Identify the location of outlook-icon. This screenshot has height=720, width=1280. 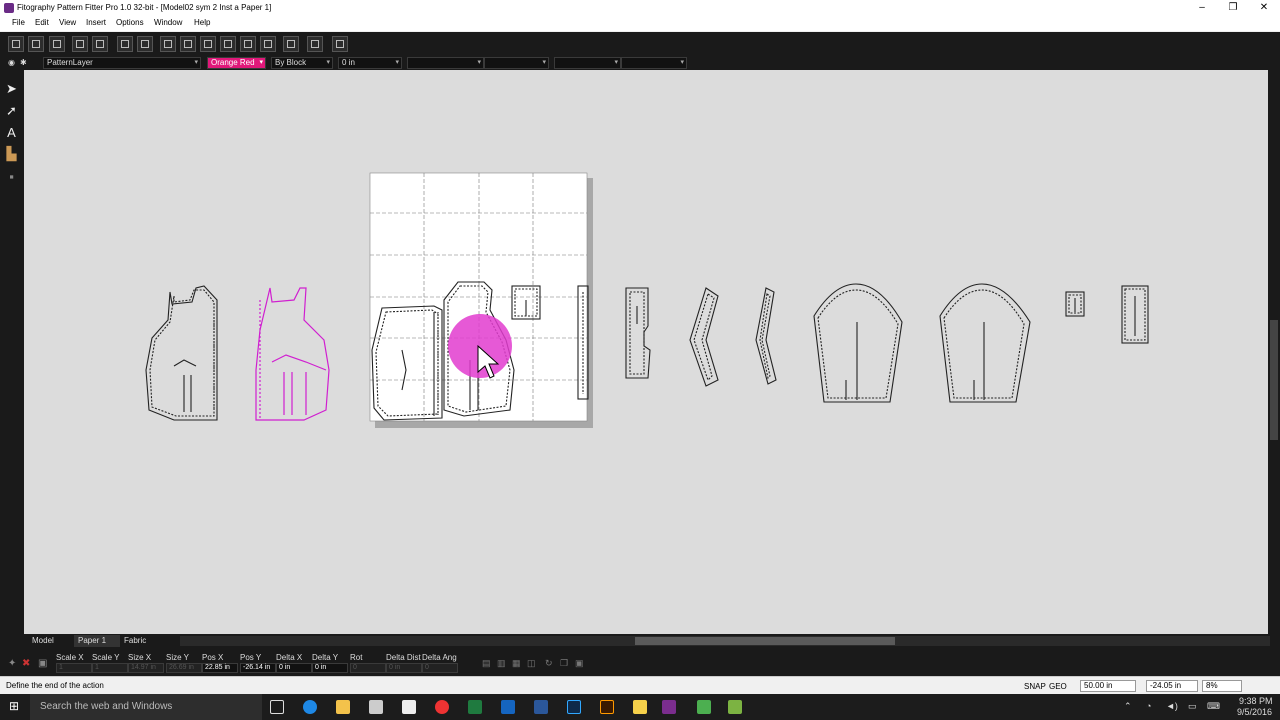
(508, 707).